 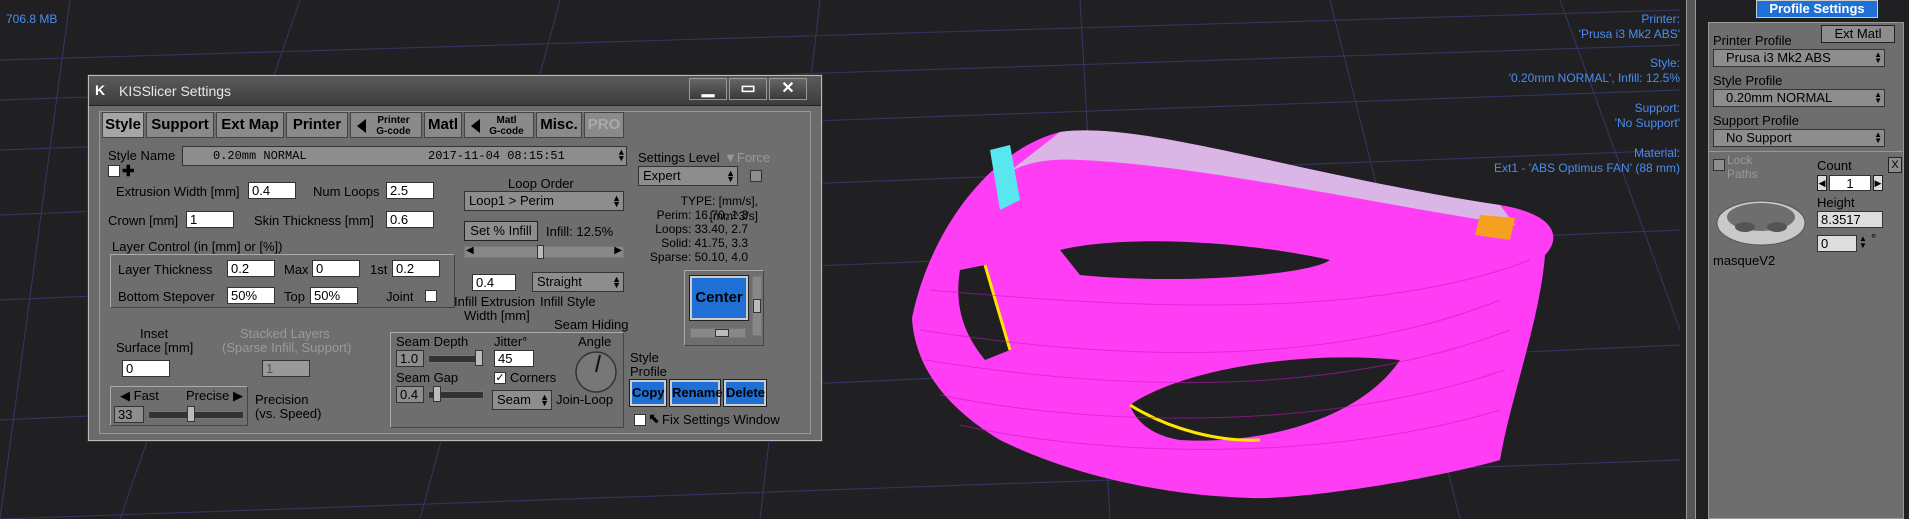 I want to click on style-profile-label: Style, so click(x=644, y=357).